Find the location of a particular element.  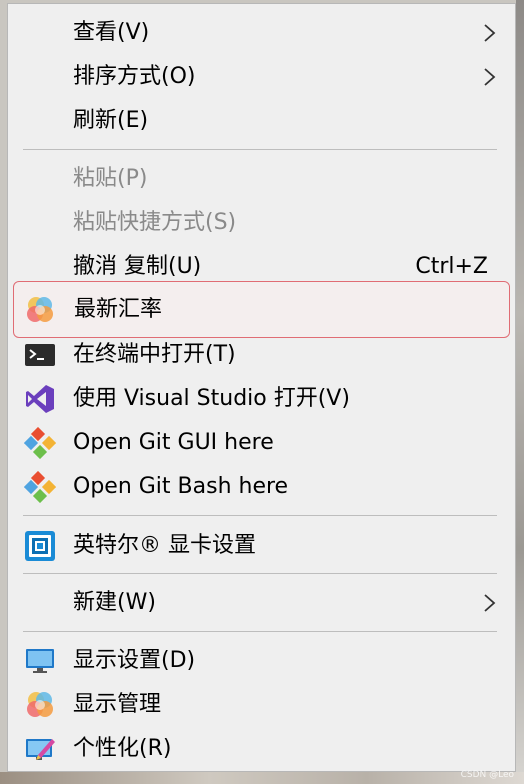

menu-item-label: 个性化(R) is located at coordinates (122, 748).